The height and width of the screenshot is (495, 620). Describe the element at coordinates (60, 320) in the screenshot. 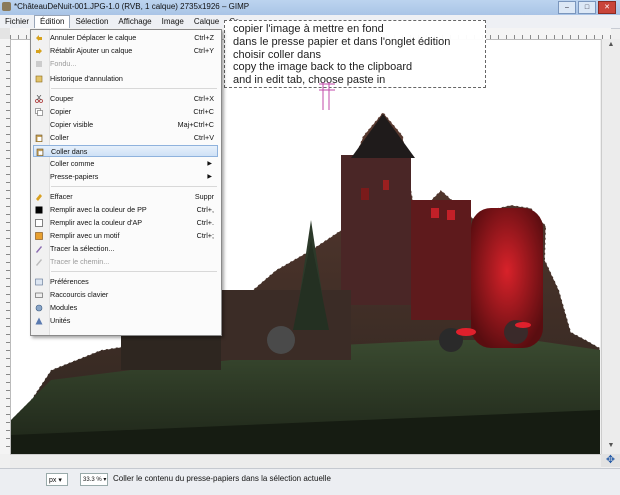

I see `menu-item-label: Unités` at that location.